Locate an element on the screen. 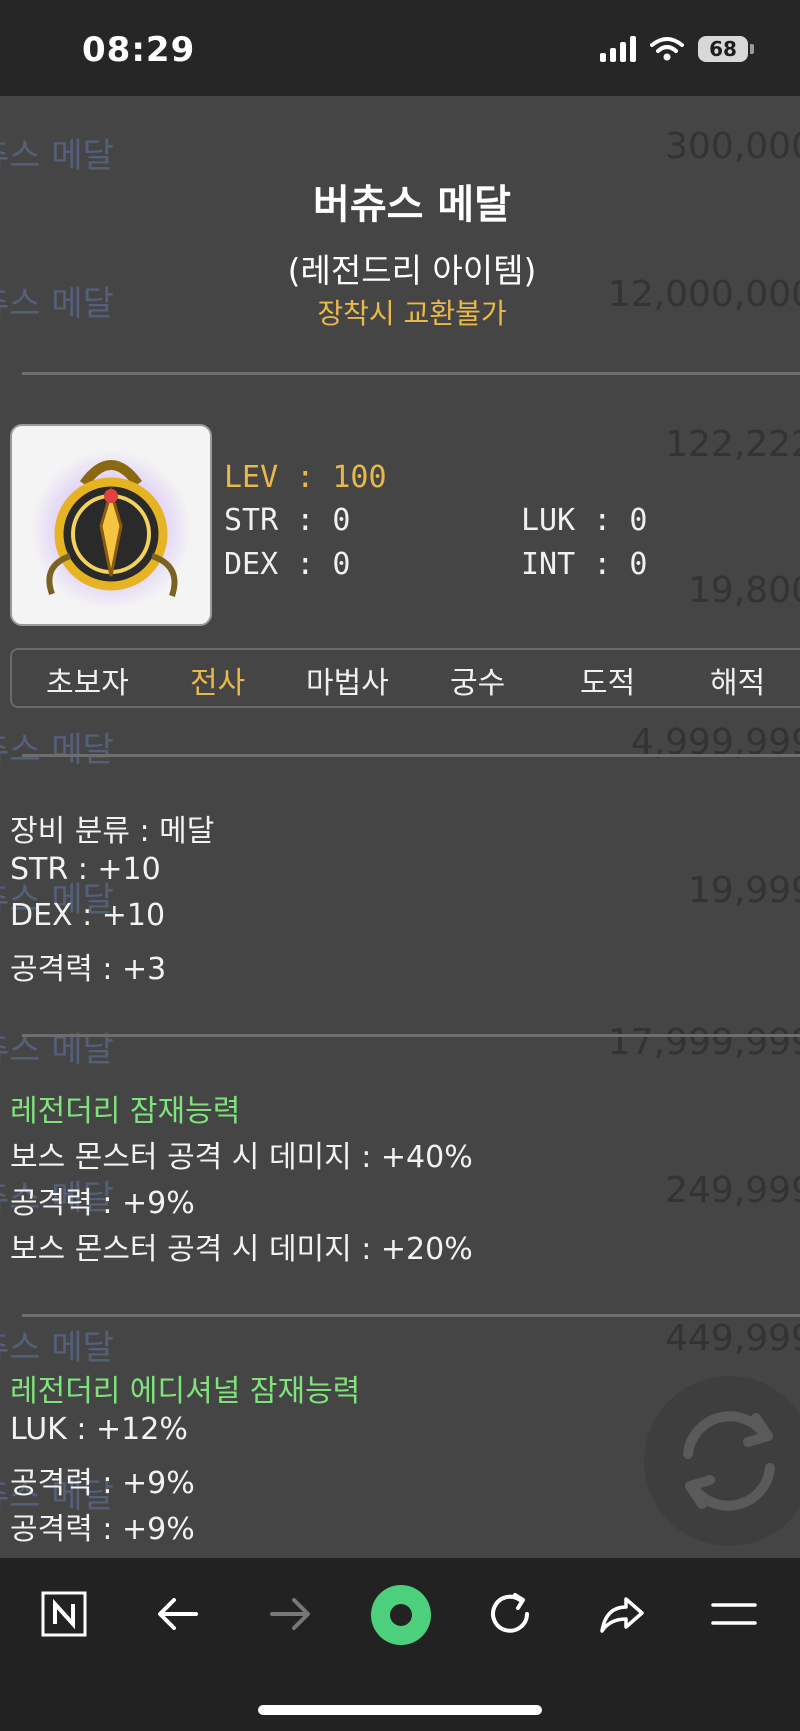  status-icons: 68 is located at coordinates (677, 49).